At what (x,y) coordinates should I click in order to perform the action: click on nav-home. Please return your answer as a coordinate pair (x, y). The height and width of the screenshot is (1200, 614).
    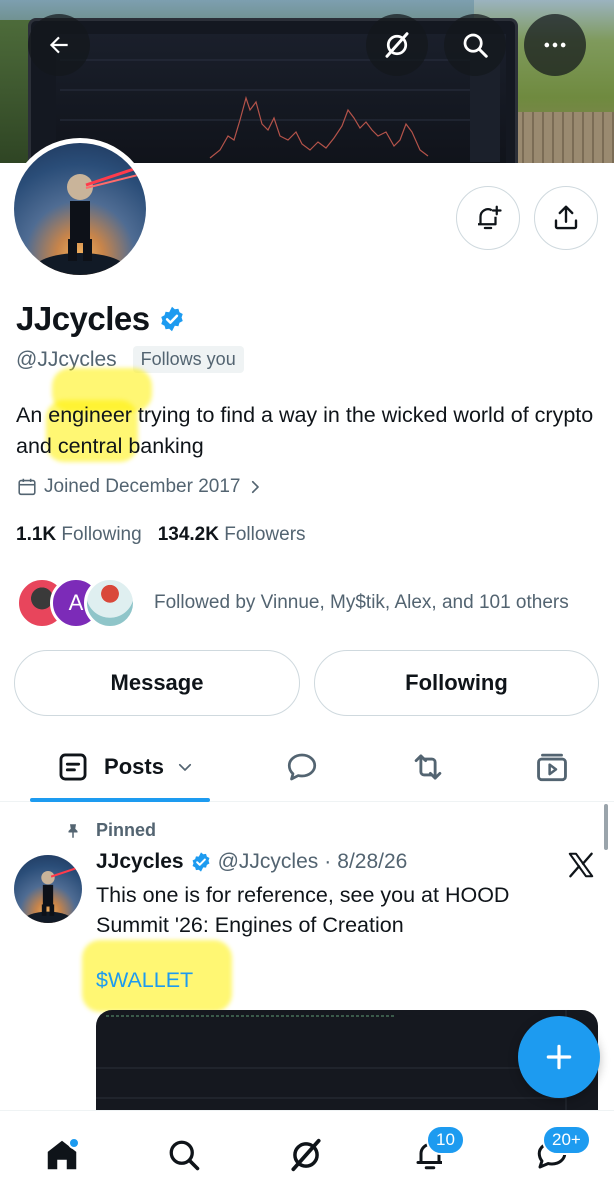
    Looking at the image, I should click on (62, 1155).